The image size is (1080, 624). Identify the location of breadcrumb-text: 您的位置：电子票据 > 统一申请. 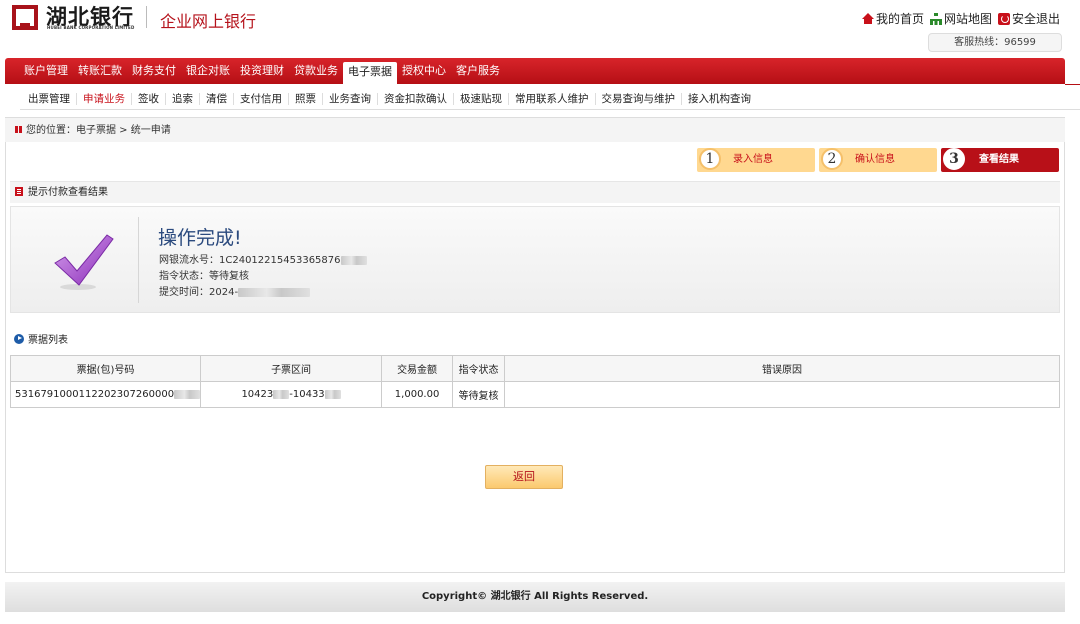
(98, 130).